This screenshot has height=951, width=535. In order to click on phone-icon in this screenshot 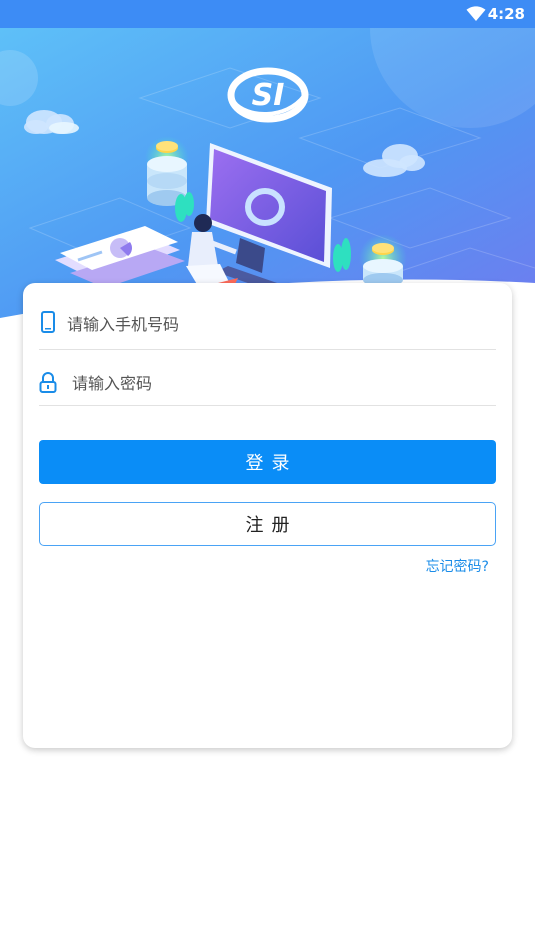, I will do `click(48, 322)`.